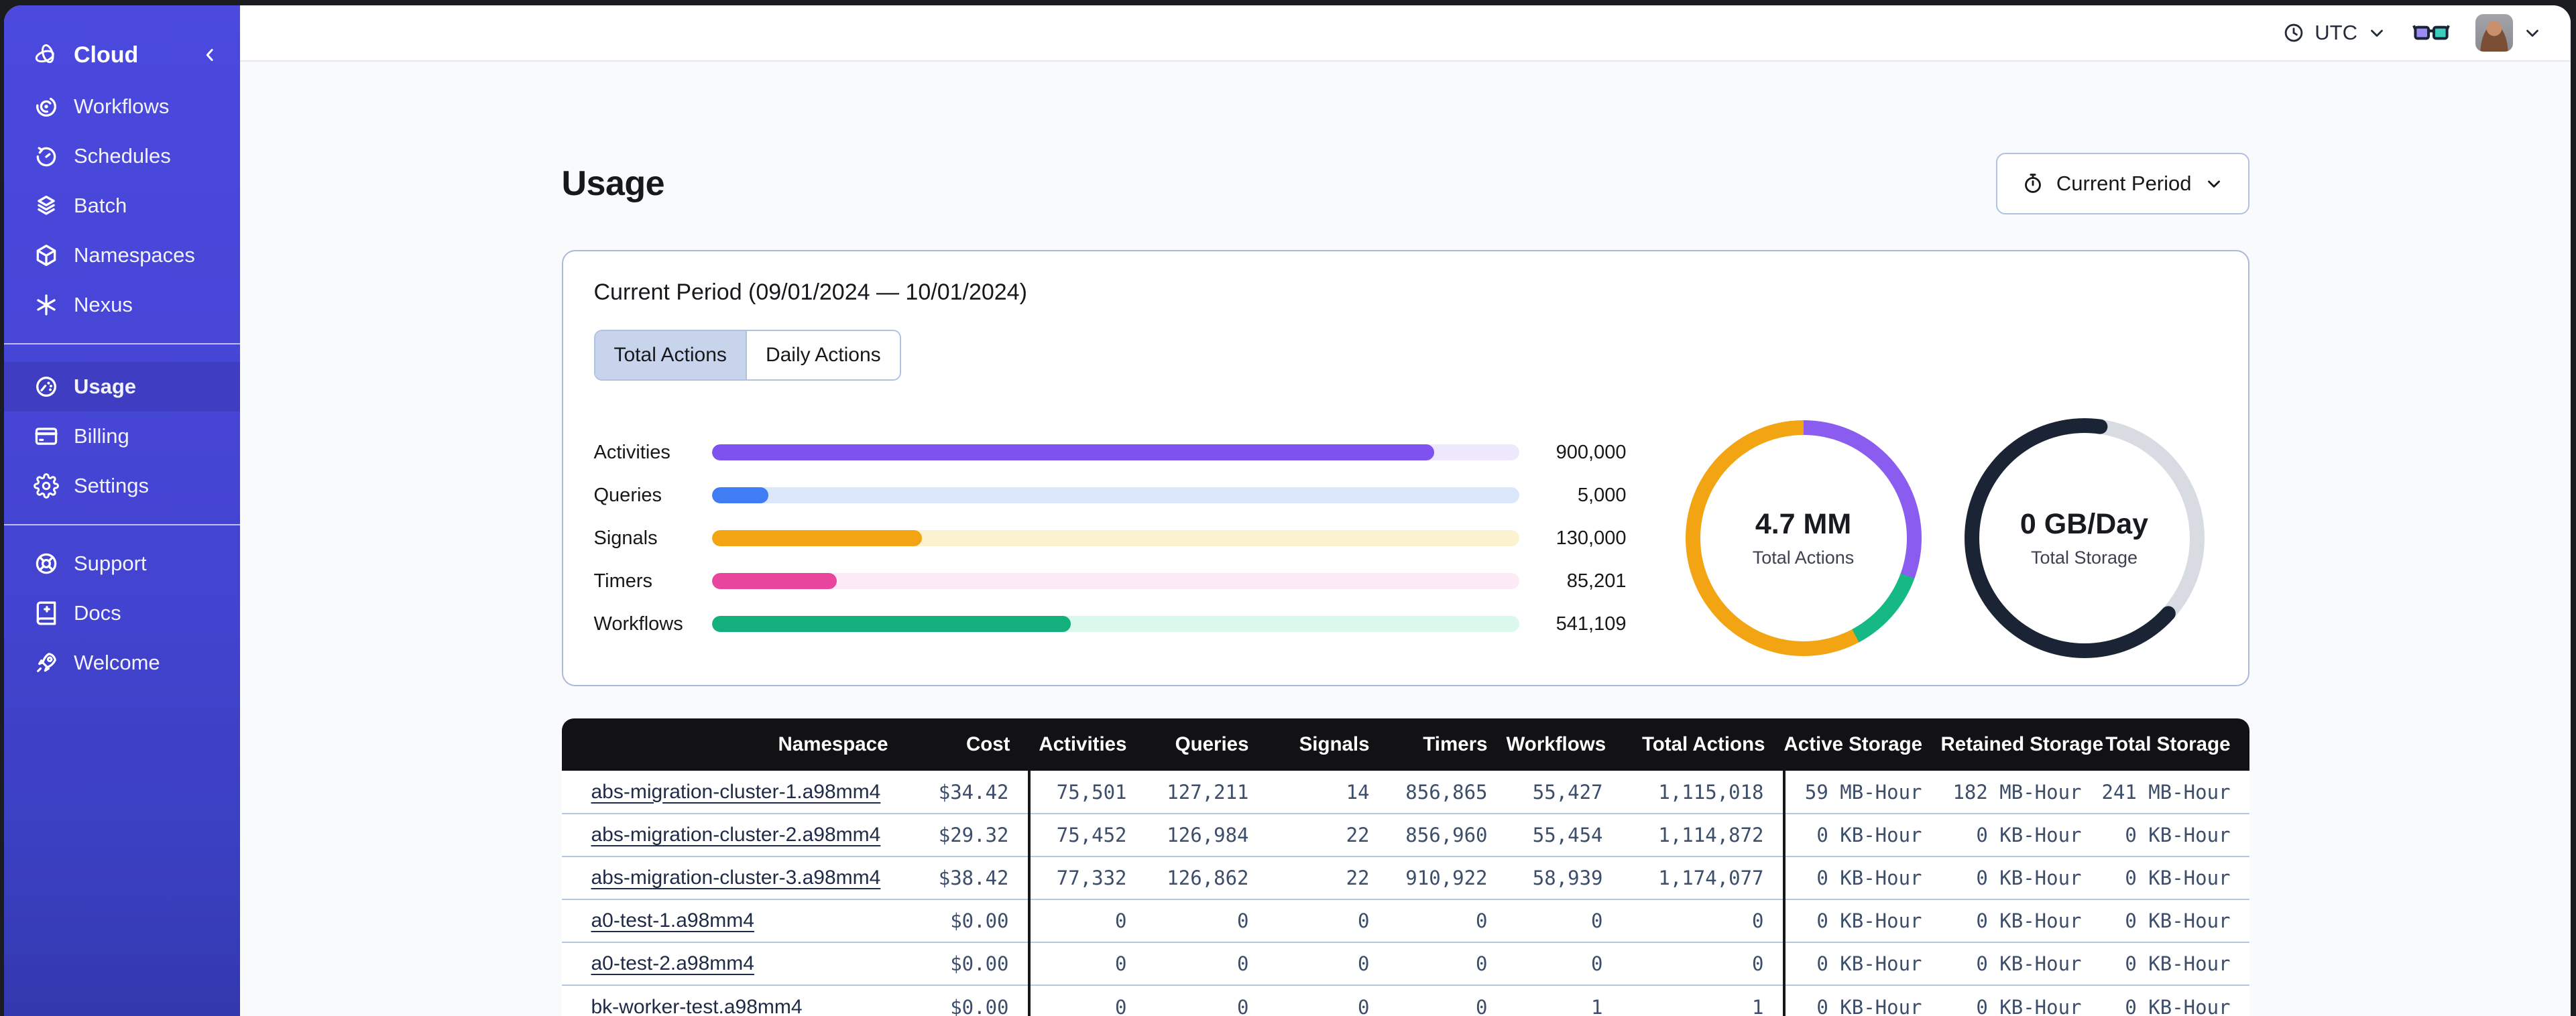 This screenshot has width=2576, height=1016. What do you see at coordinates (697, 1006) in the screenshot?
I see `namespace-link: bk-worker-test.a98mm4` at bounding box center [697, 1006].